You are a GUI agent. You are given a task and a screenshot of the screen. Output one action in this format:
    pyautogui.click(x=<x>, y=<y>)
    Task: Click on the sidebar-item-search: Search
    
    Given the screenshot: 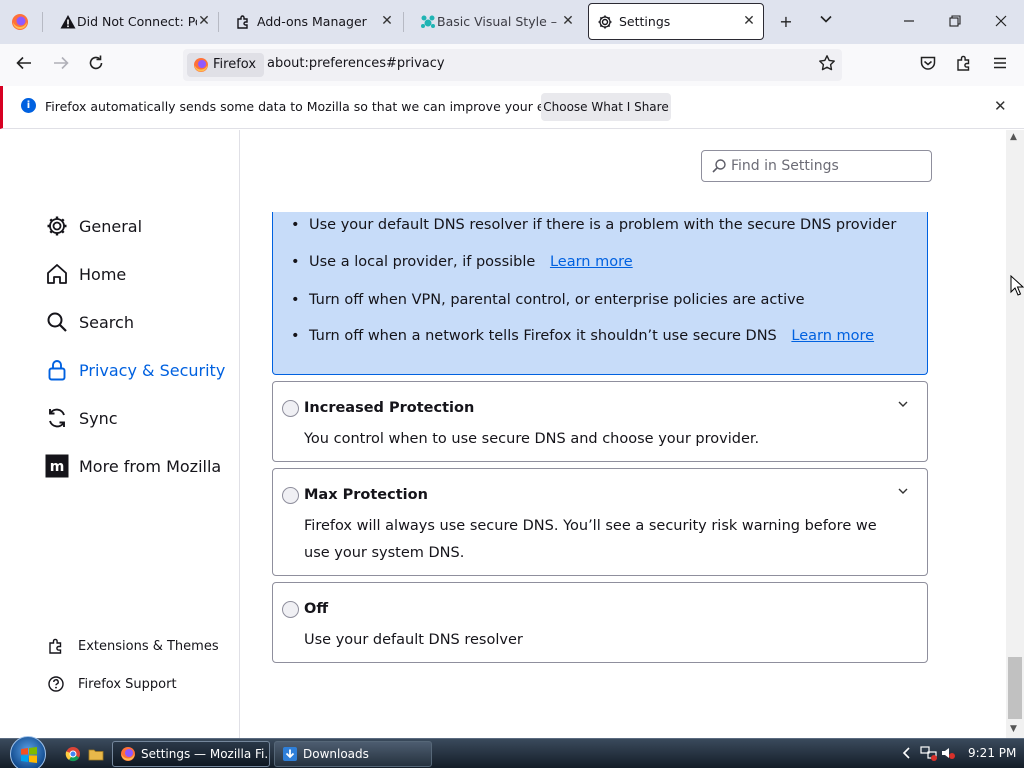 What is the action you would take?
    pyautogui.click(x=89, y=322)
    